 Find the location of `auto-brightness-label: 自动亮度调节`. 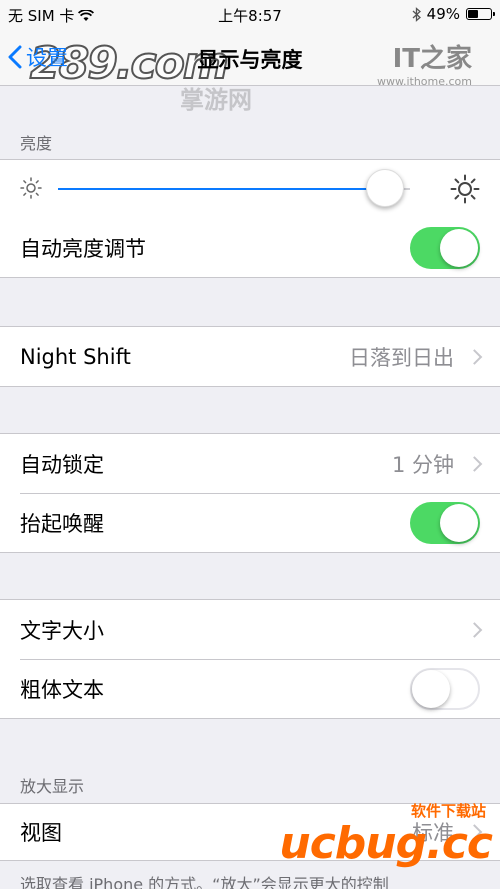

auto-brightness-label: 自动亮度调节 is located at coordinates (83, 248).